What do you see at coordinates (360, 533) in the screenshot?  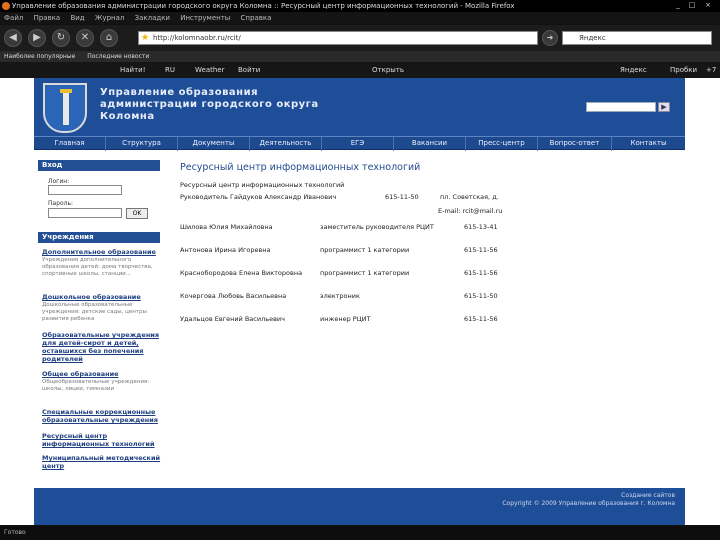 I see `status-bar: Готово` at bounding box center [360, 533].